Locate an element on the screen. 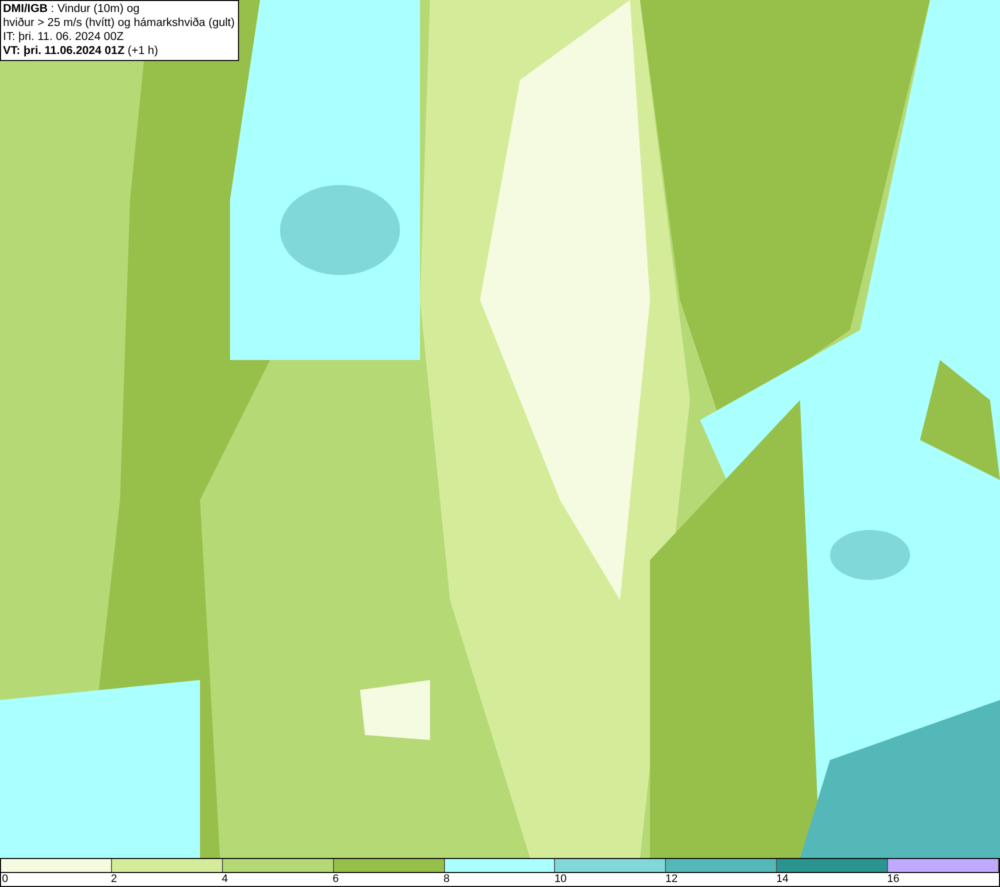 The height and width of the screenshot is (887, 1000). header-text: hviður > 25 m/s (hvítt) og hámarkshviða (gult) is located at coordinates (119, 23).